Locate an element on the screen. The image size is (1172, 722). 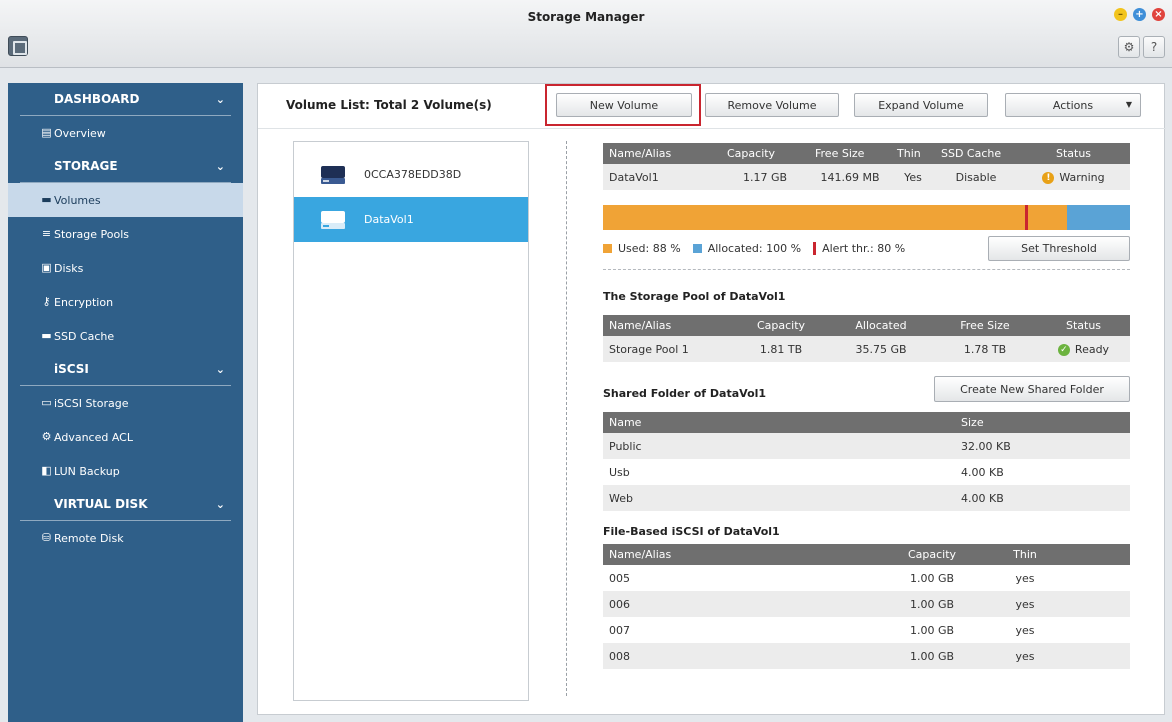
table-row: 006 1.00 GB yes is located at coordinates (866, 604).